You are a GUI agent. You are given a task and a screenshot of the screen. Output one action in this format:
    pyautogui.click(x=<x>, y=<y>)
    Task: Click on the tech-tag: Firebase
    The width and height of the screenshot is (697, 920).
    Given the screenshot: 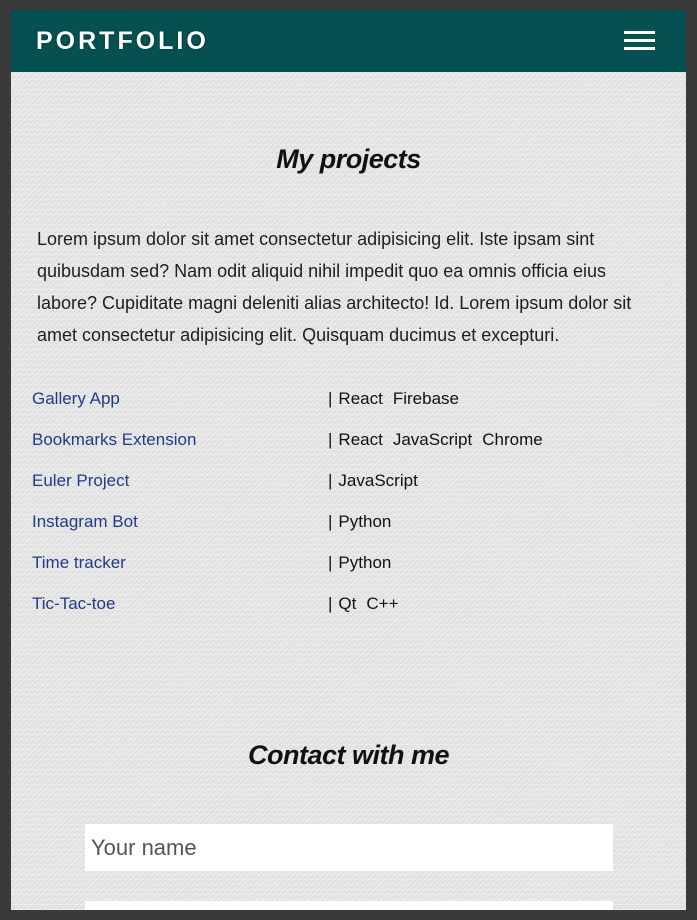 What is the action you would take?
    pyautogui.click(x=425, y=398)
    